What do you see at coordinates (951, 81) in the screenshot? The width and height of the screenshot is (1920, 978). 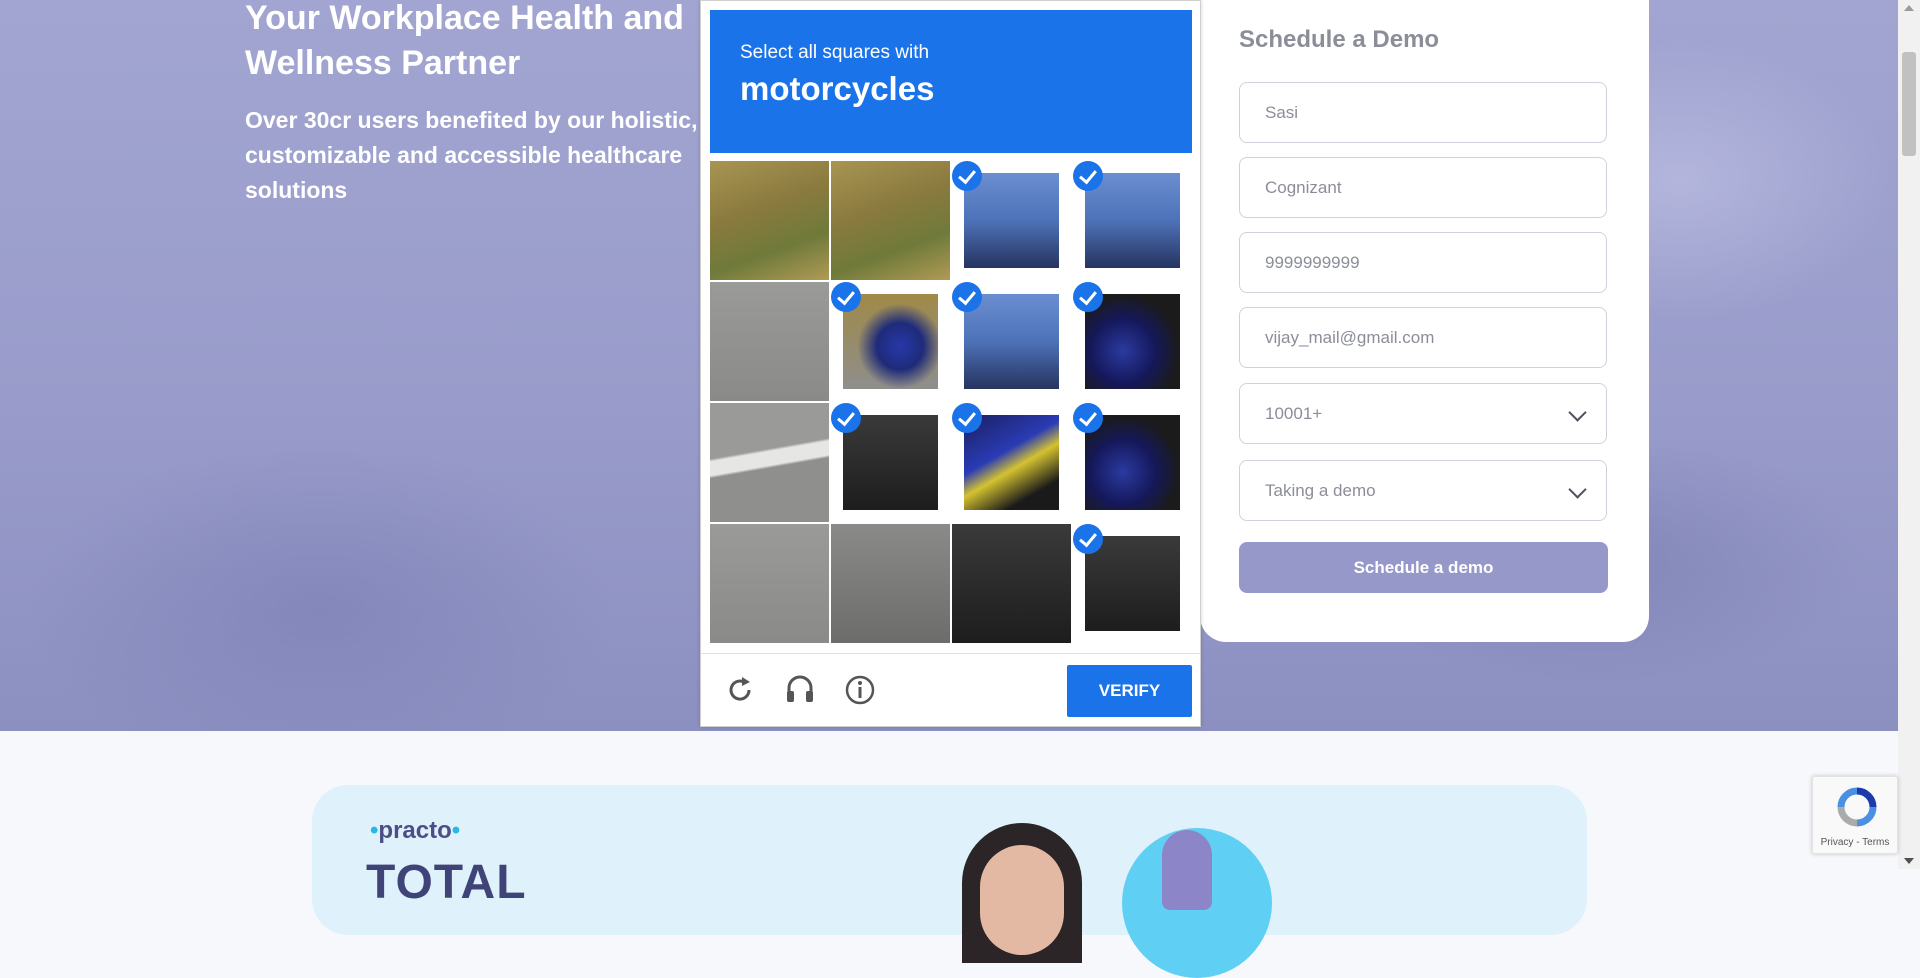 I see `captcha-header: Select all squares with motorcycles` at bounding box center [951, 81].